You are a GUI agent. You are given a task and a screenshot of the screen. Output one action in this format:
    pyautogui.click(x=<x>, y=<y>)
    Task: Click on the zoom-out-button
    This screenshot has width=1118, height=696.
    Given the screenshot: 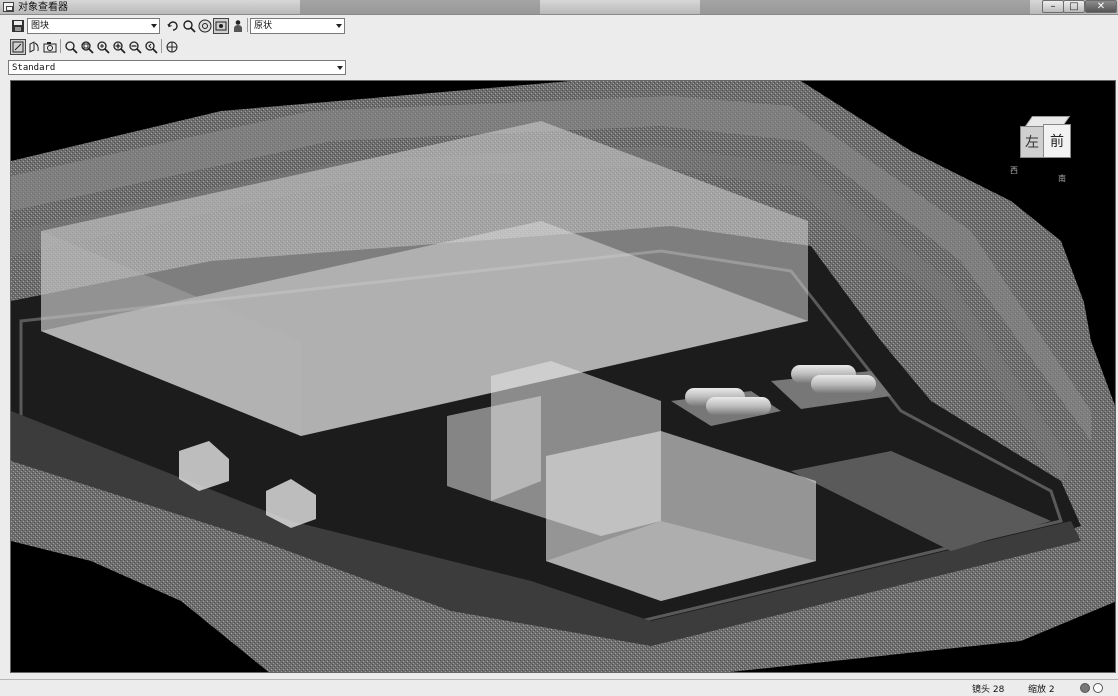 What is the action you would take?
    pyautogui.click(x=135, y=47)
    